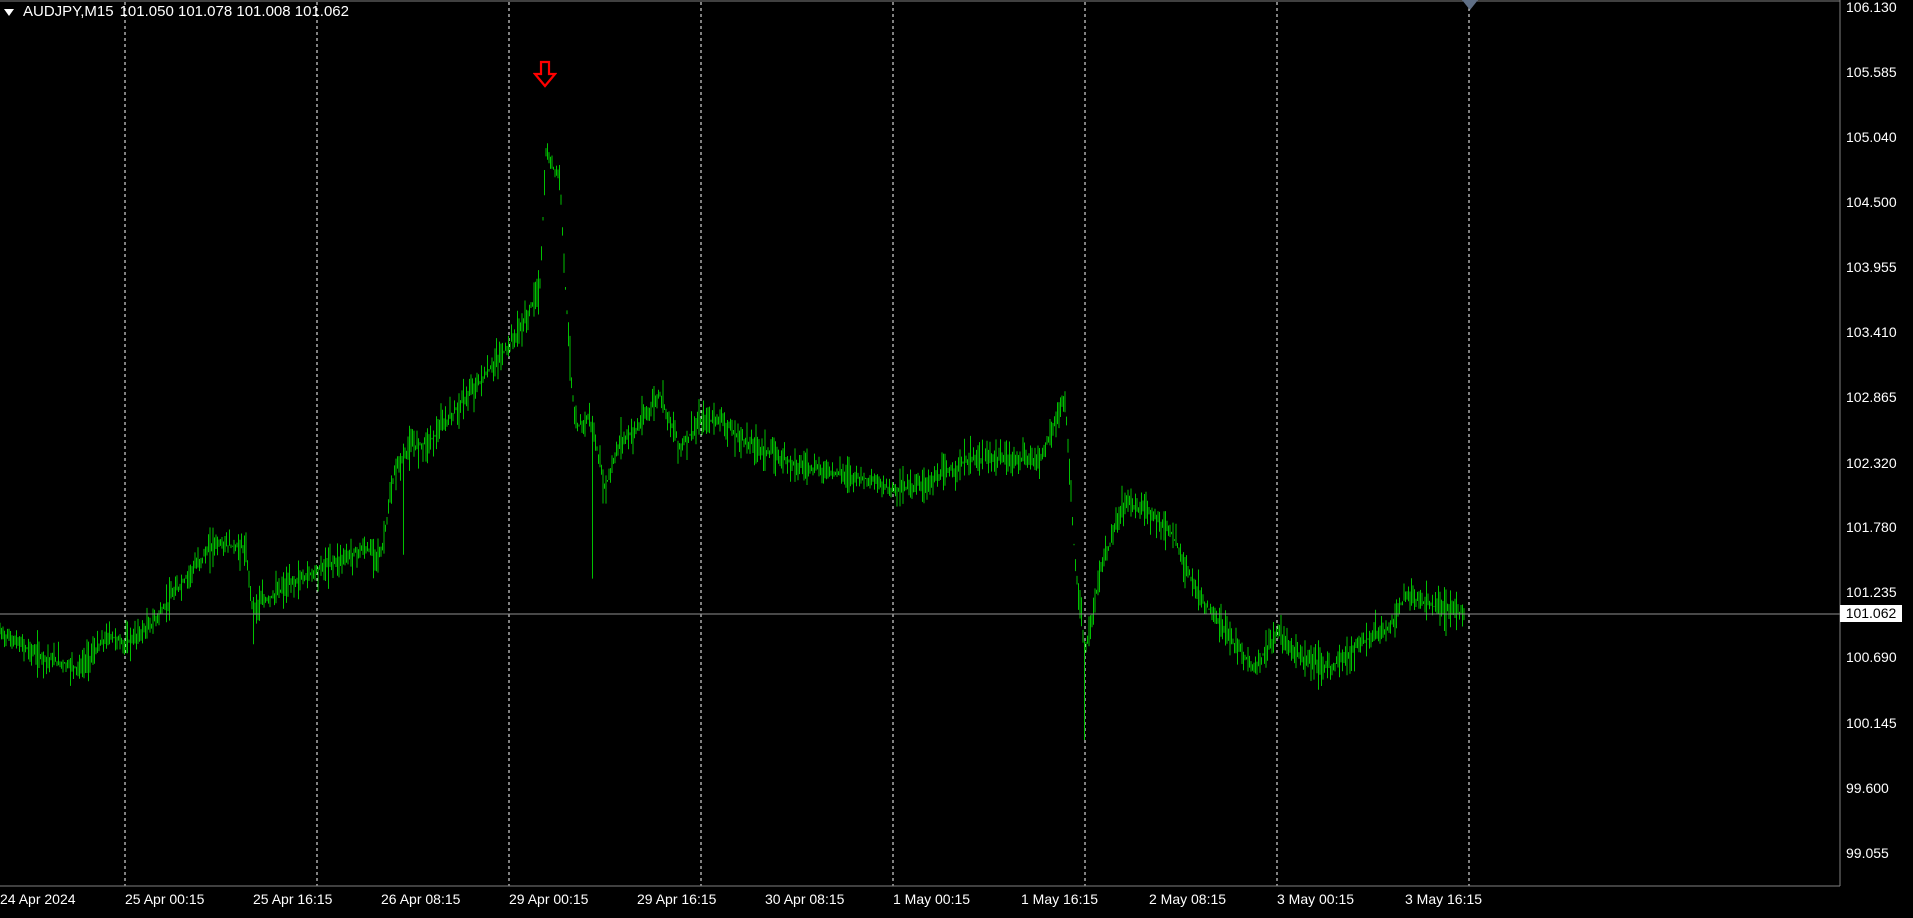 The height and width of the screenshot is (918, 1913). I want to click on shift-pointer-icon, so click(1470, 5).